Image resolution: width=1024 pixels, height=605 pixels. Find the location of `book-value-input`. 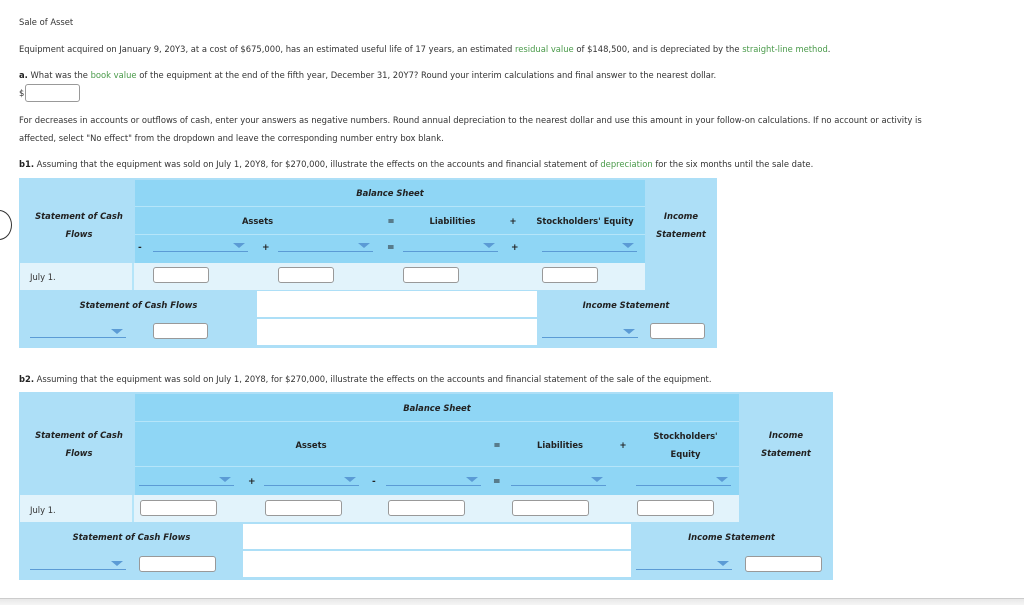

book-value-input is located at coordinates (52, 93).